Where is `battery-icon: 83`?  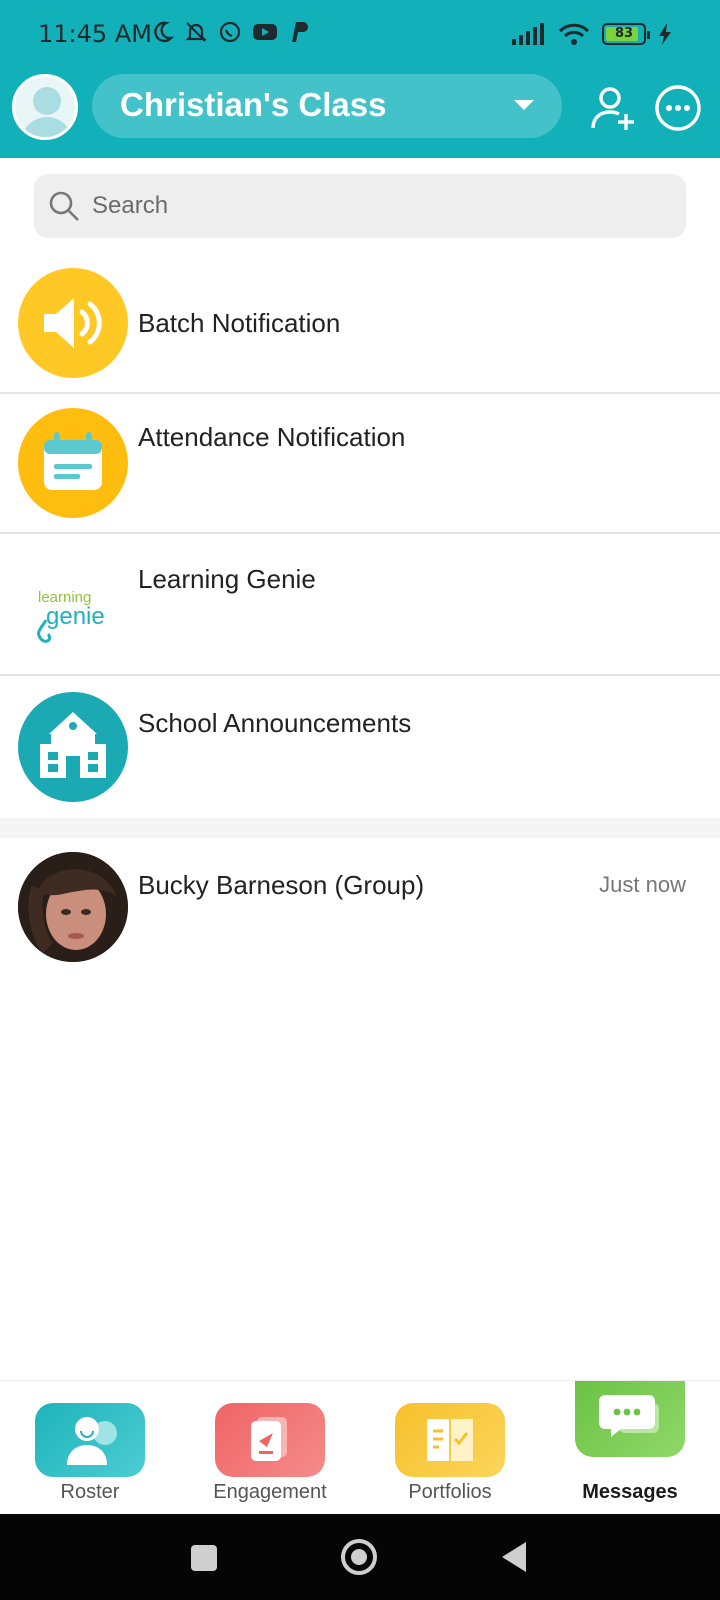 battery-icon: 83 is located at coordinates (626, 34).